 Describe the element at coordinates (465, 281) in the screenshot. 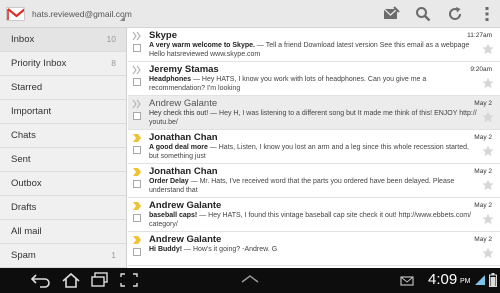

I see `status-ampm: PM` at that location.